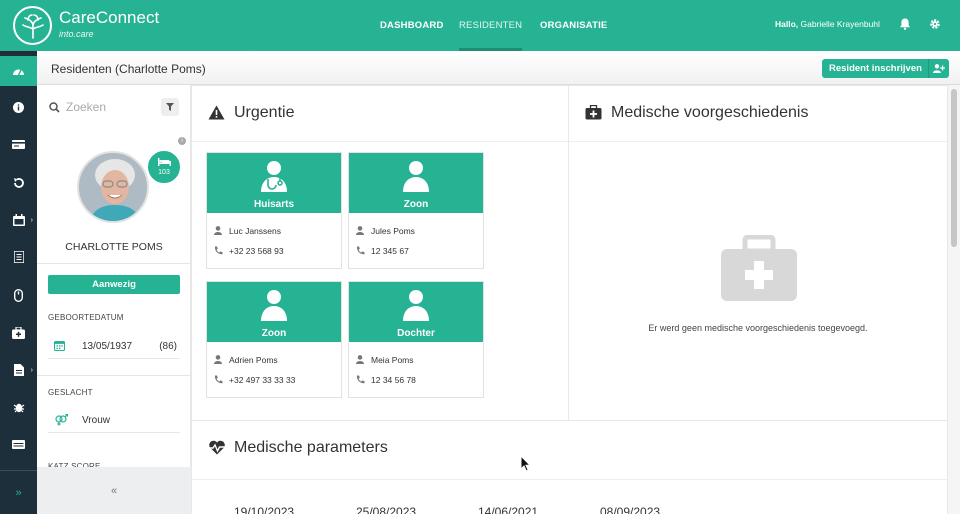 The height and width of the screenshot is (514, 960). I want to click on parameter-date: 19/10/2023, so click(264, 509).